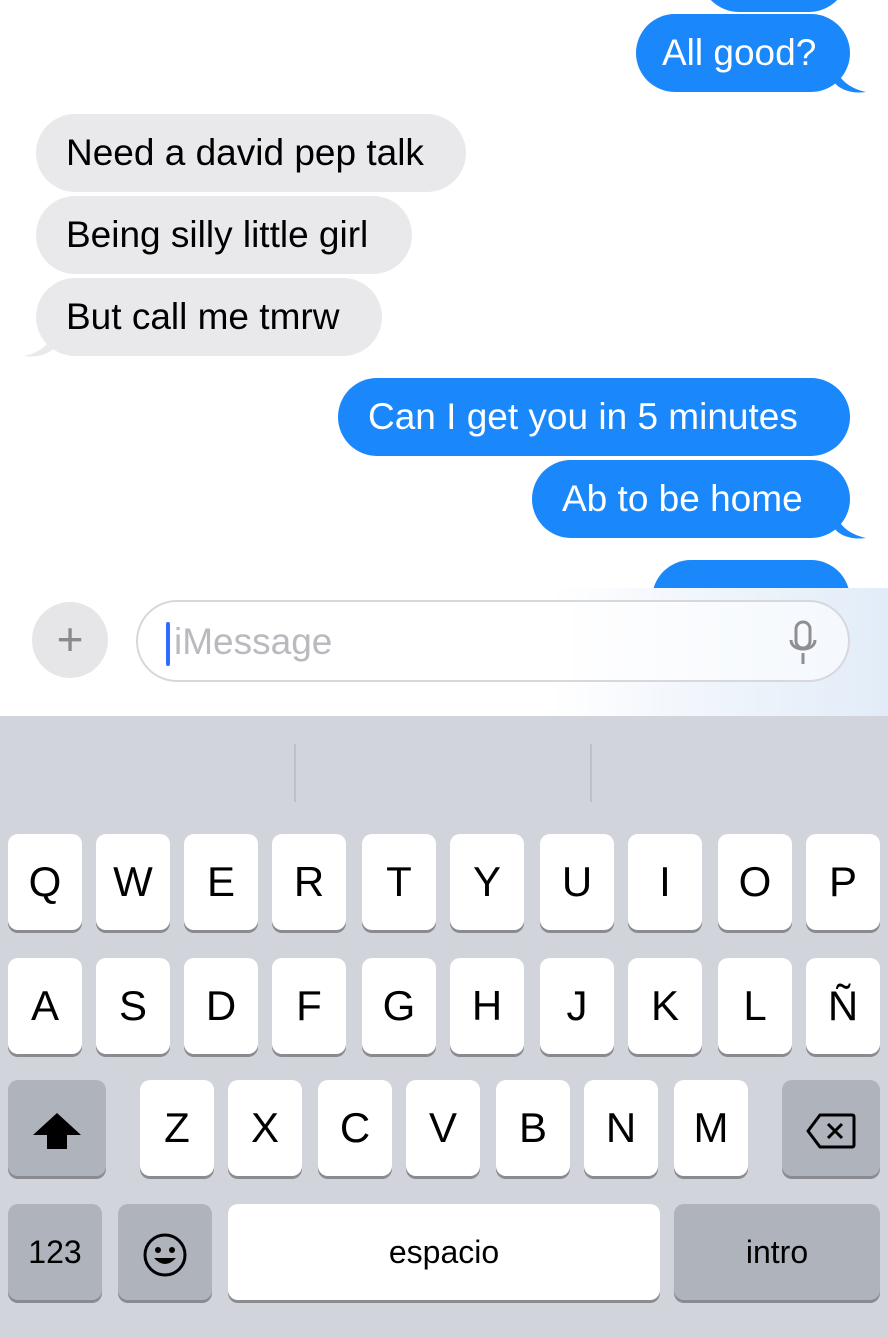 The width and height of the screenshot is (888, 1338). What do you see at coordinates (831, 1131) in the screenshot?
I see `backspace-icon` at bounding box center [831, 1131].